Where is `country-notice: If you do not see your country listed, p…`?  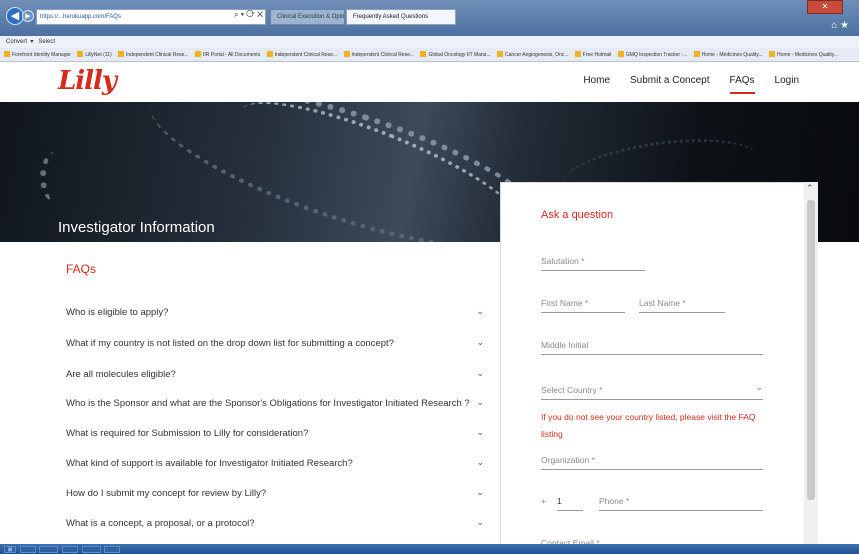 country-notice: If you do not see your country listed, p… is located at coordinates (648, 425).